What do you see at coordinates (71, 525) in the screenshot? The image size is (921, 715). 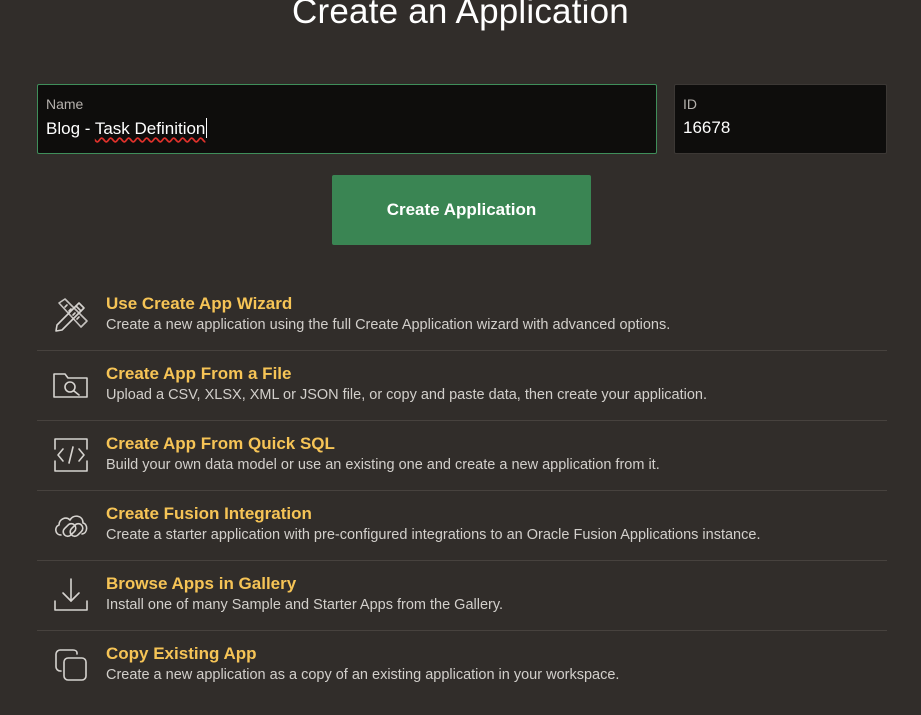 I see `cloud-link-icon` at bounding box center [71, 525].